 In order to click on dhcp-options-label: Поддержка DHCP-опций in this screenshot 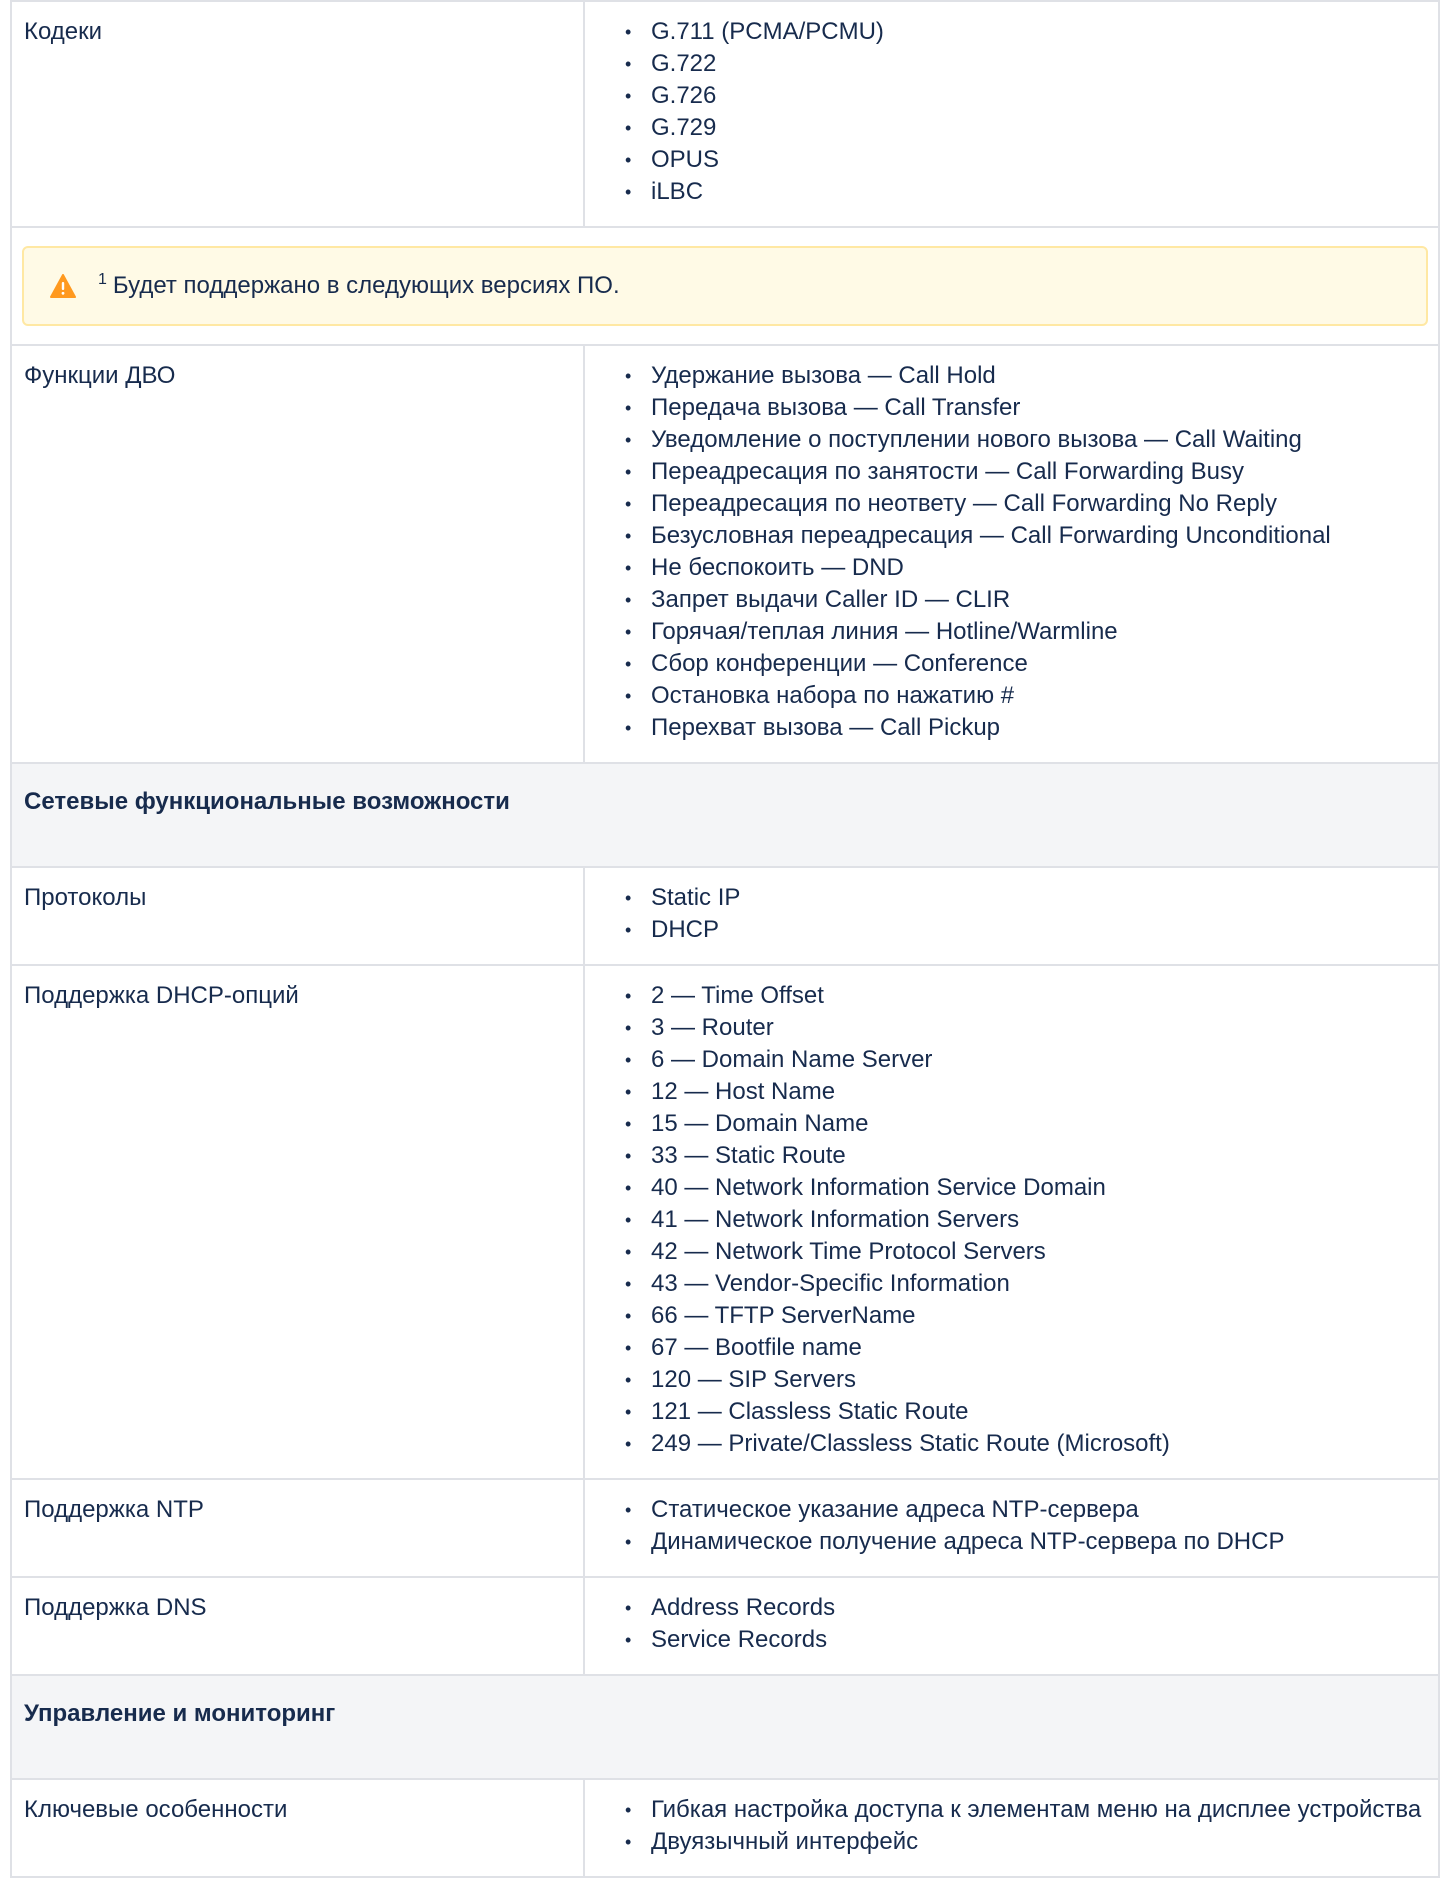, I will do `click(297, 1222)`.